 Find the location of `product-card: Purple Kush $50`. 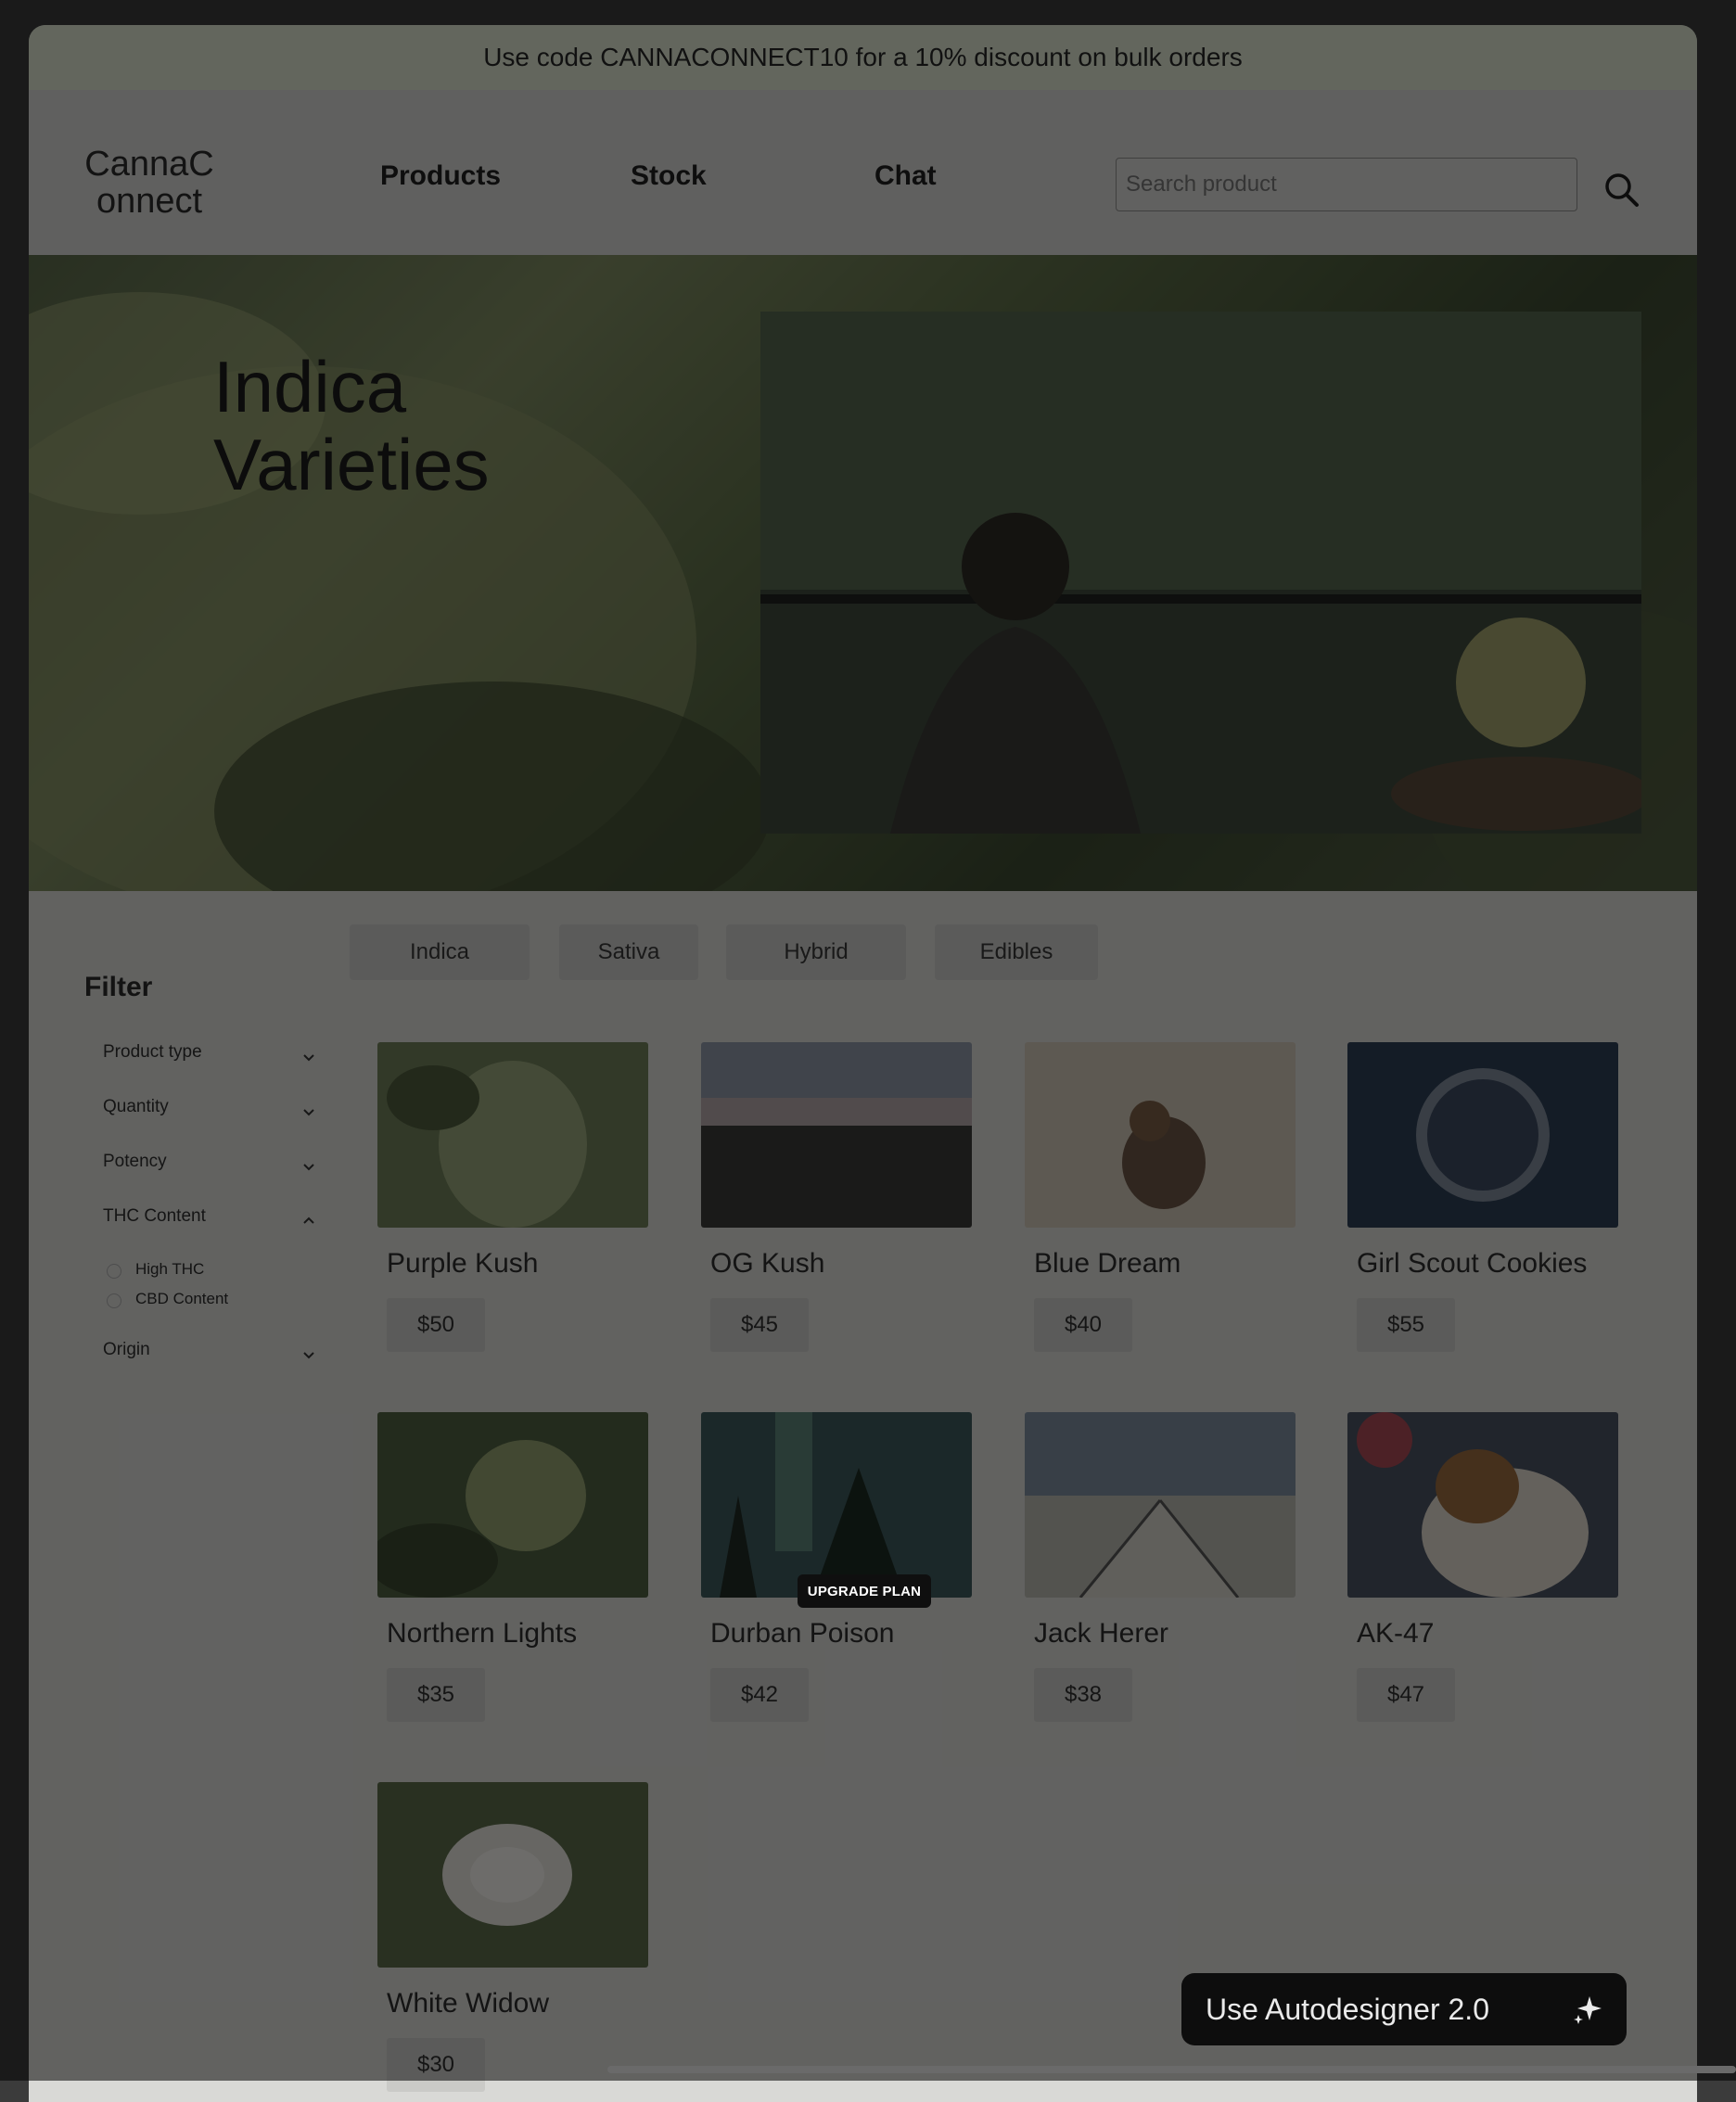

product-card: Purple Kush $50 is located at coordinates (512, 1197).